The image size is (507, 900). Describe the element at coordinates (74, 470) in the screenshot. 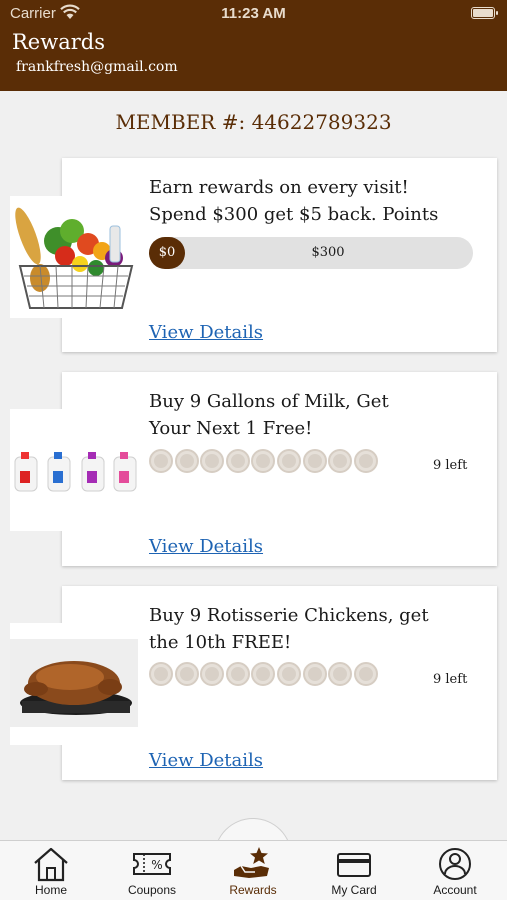

I see `milk-jugs-image` at that location.